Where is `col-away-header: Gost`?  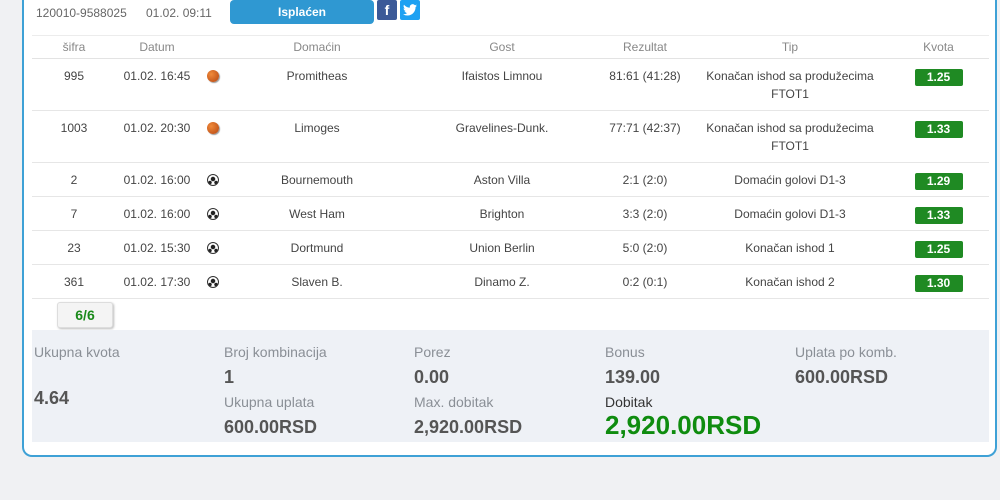
col-away-header: Gost is located at coordinates (502, 47).